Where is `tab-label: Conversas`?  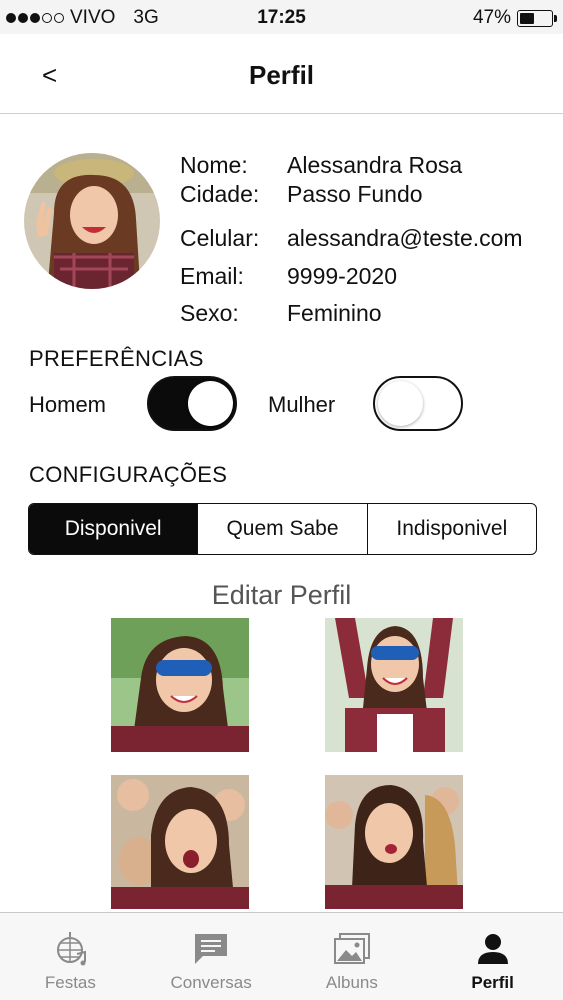
tab-label: Conversas is located at coordinates (211, 982).